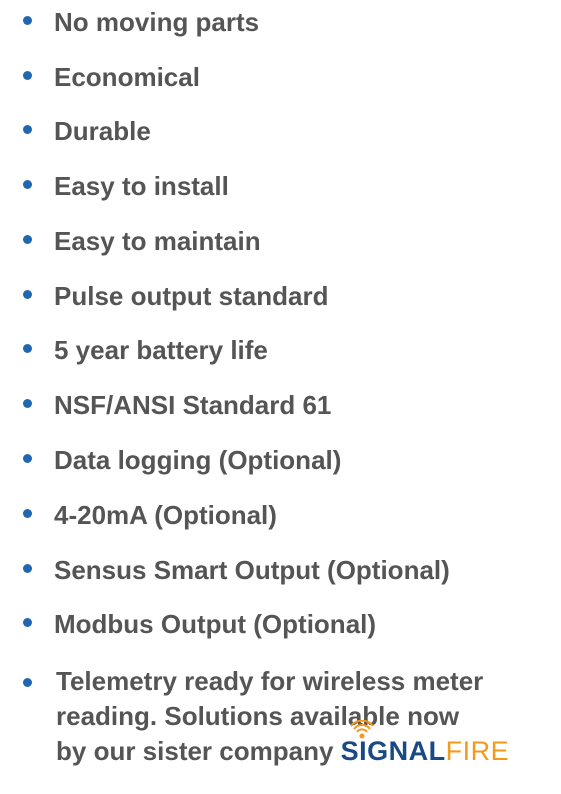 This screenshot has width=561, height=794. Describe the element at coordinates (191, 296) in the screenshot. I see `feature-label: Pulse output standard` at that location.